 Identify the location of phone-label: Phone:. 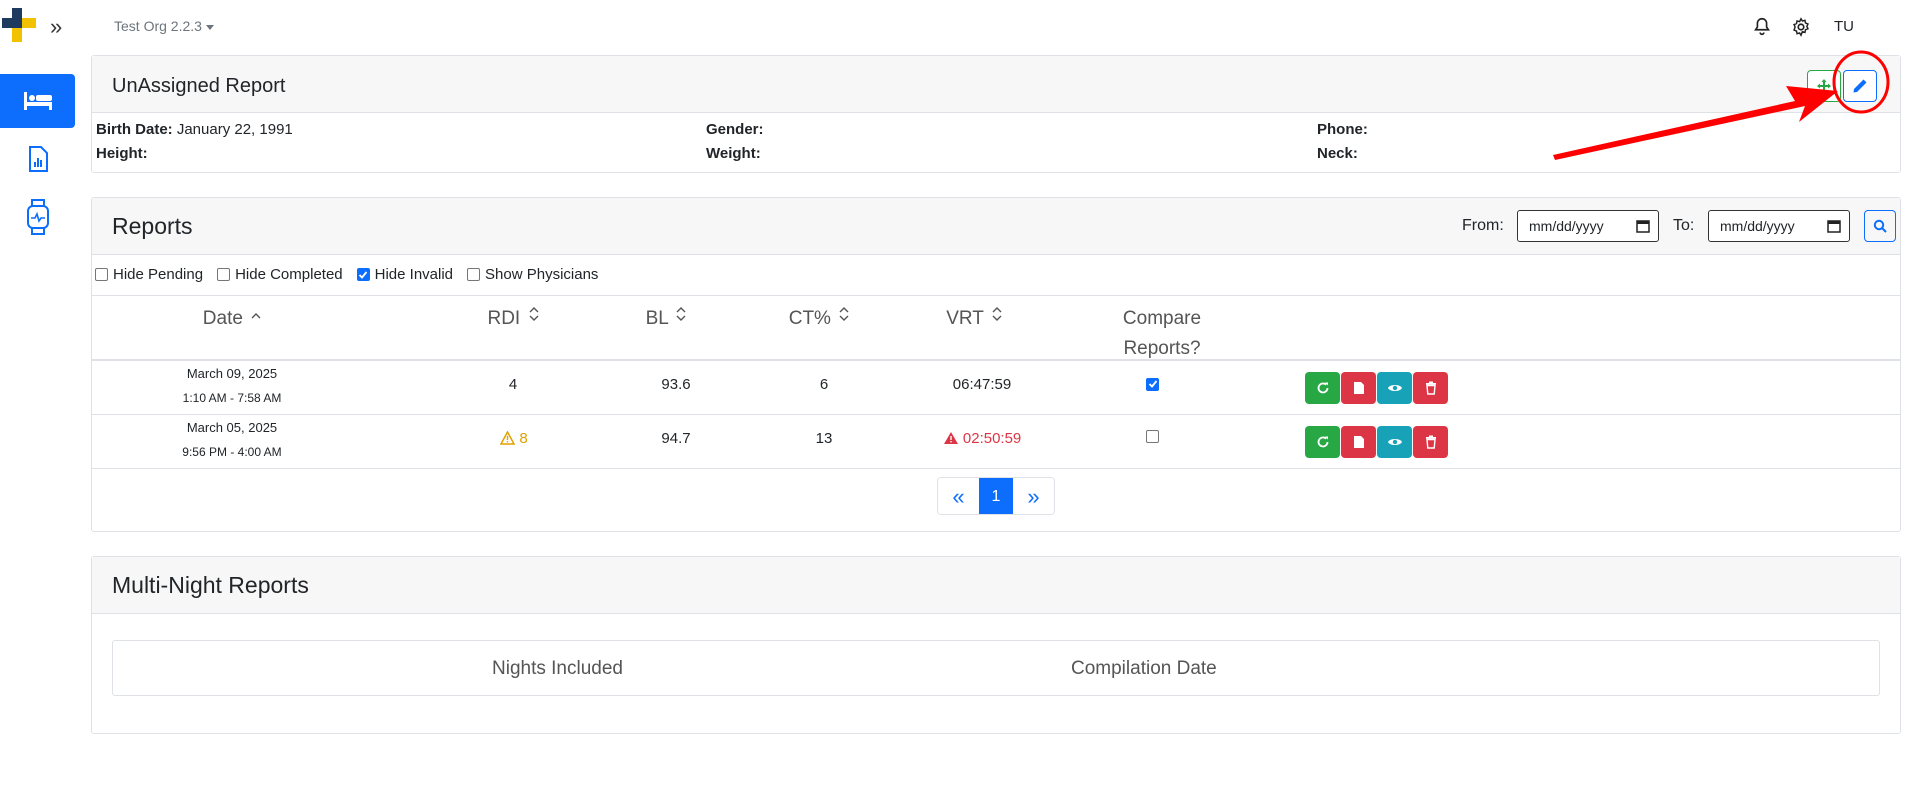
(1342, 129).